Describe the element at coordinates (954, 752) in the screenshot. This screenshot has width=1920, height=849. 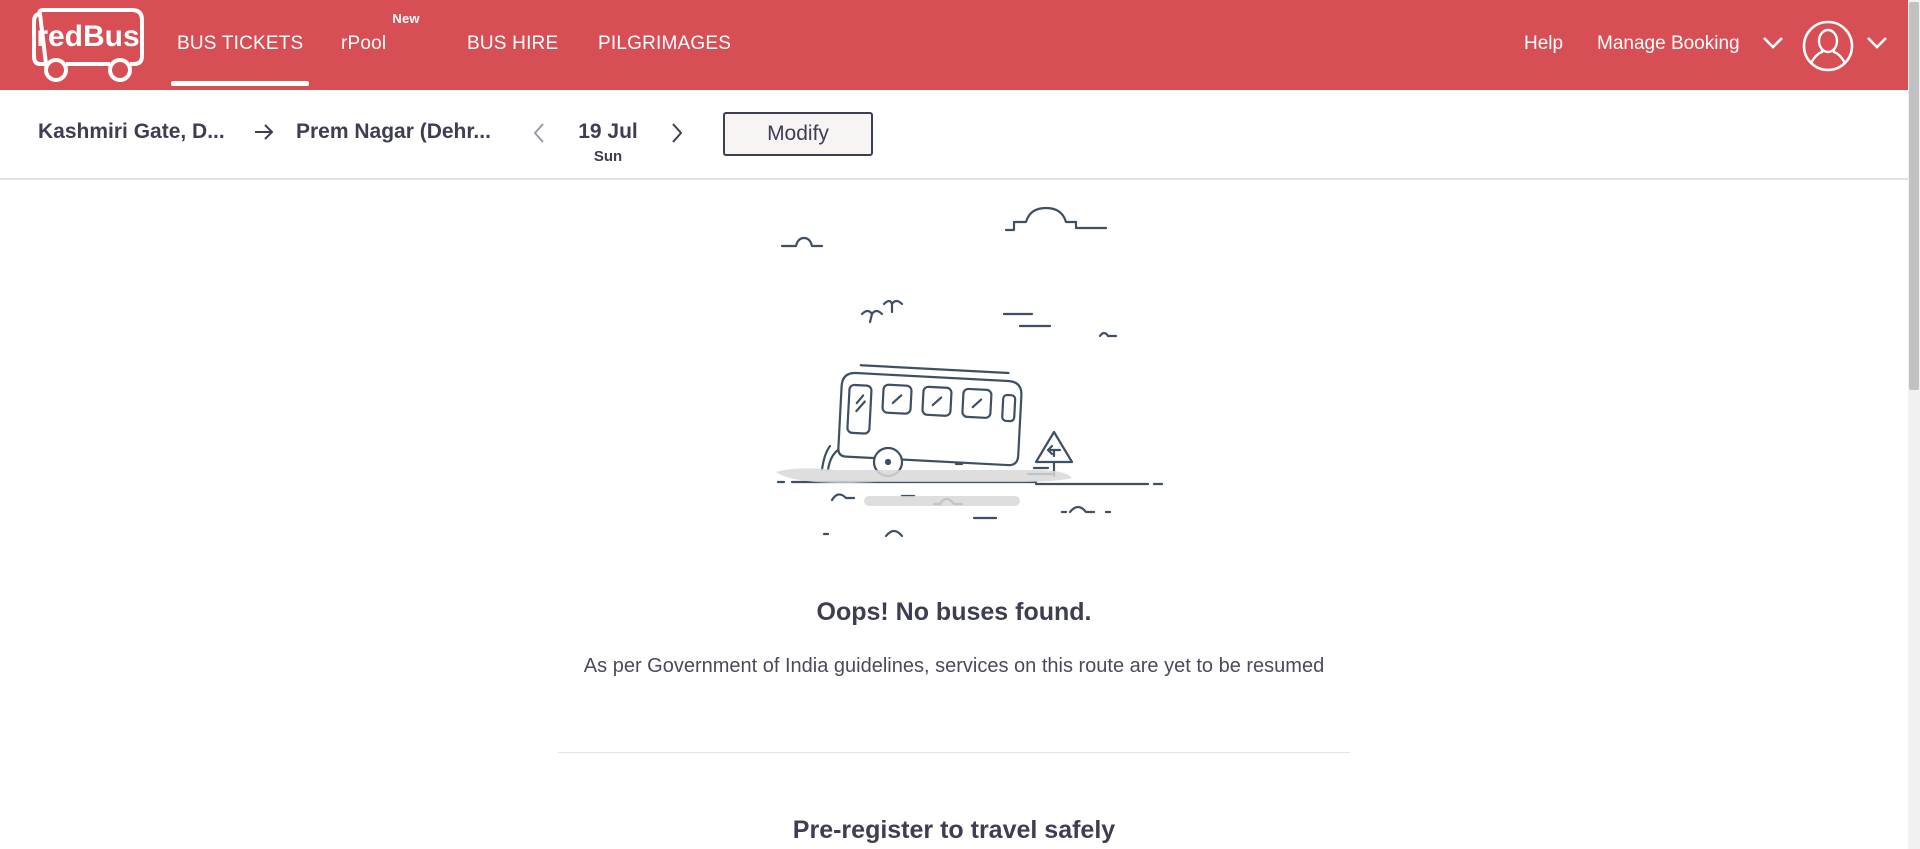
I see `divider` at that location.